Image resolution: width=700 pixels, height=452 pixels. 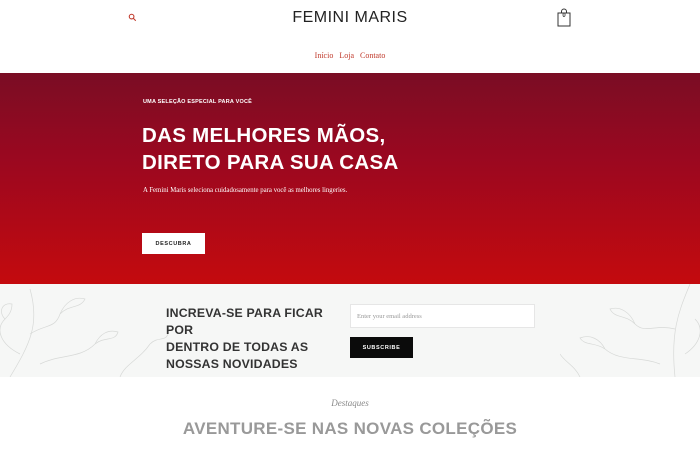 I want to click on hero-title-line-2: DIRETO PARA SUA CASA, so click(x=270, y=162).